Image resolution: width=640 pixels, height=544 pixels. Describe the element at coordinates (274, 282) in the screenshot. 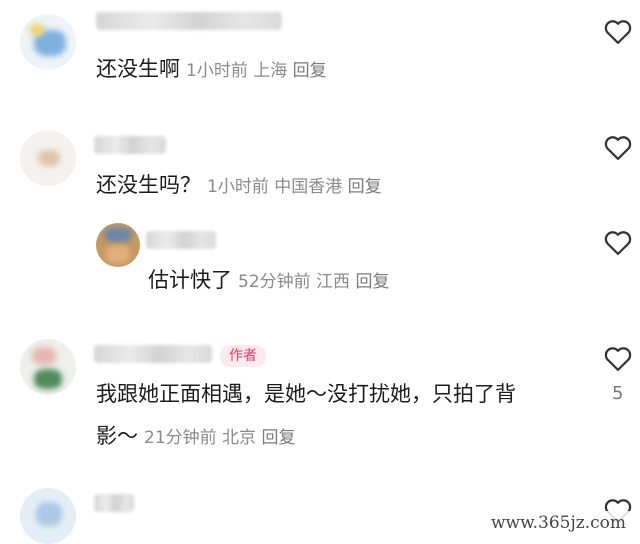

I see `comment-time: 52分钟前` at that location.